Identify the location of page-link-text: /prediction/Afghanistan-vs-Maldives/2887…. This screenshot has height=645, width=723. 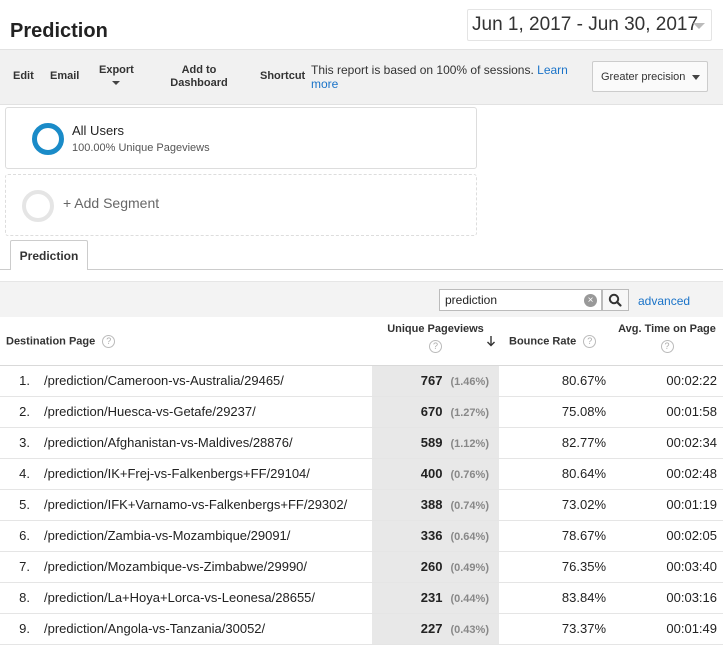
(168, 442).